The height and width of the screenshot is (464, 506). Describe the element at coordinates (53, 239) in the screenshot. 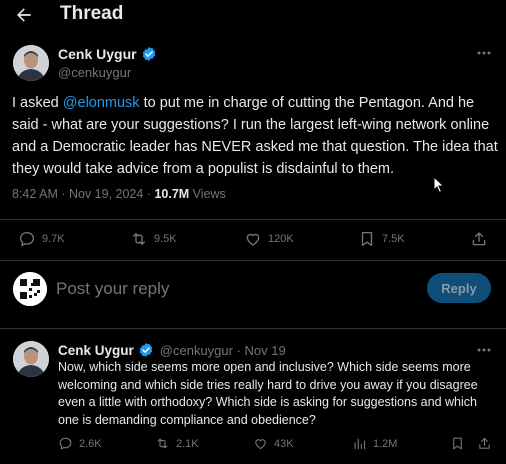

I see `reply-count: 9.7K` at that location.